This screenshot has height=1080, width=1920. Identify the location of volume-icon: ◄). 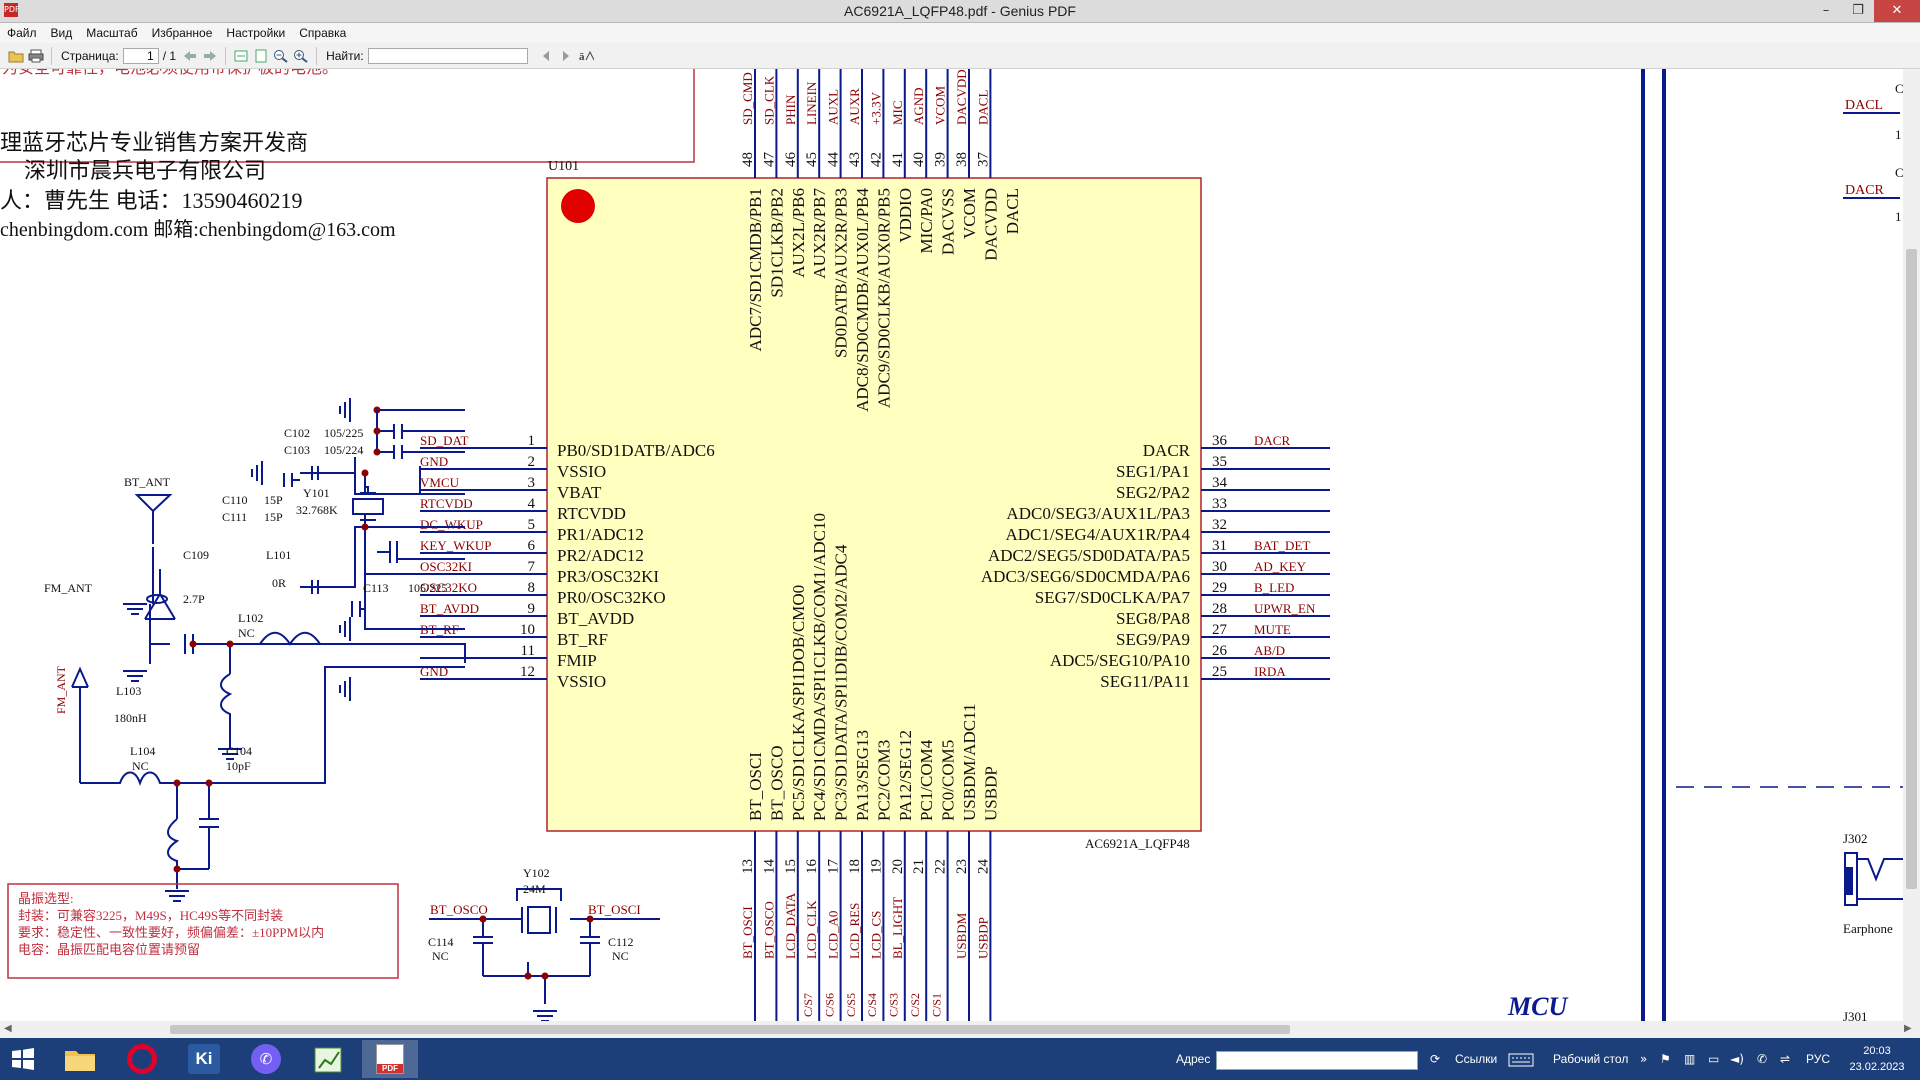
(1737, 1059).